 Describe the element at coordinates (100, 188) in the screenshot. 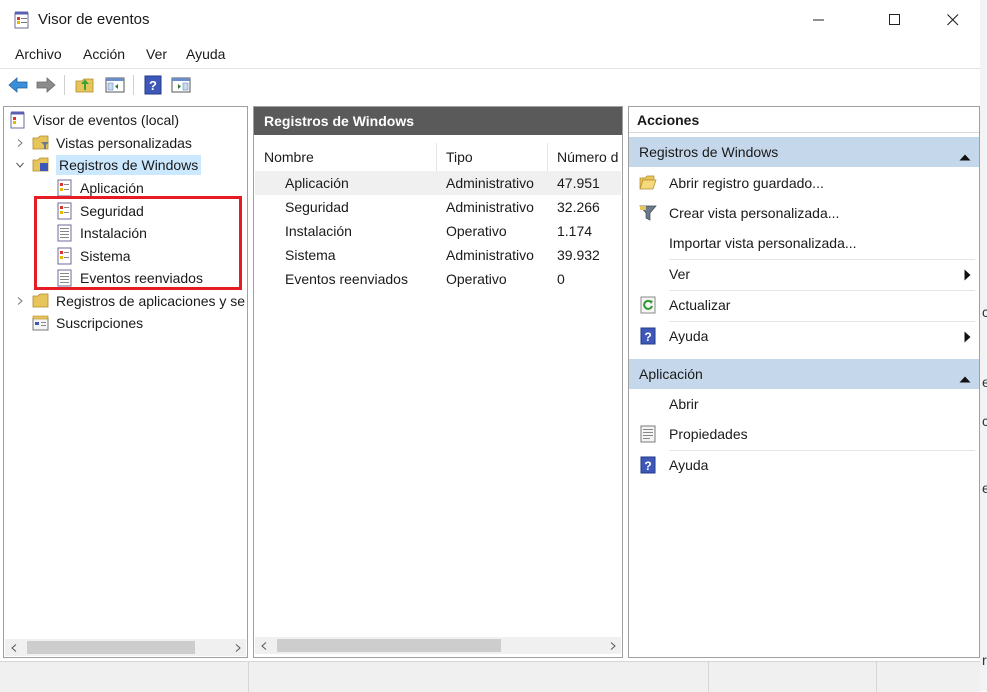

I see `tree-item-aplicacion: Aplicación` at that location.